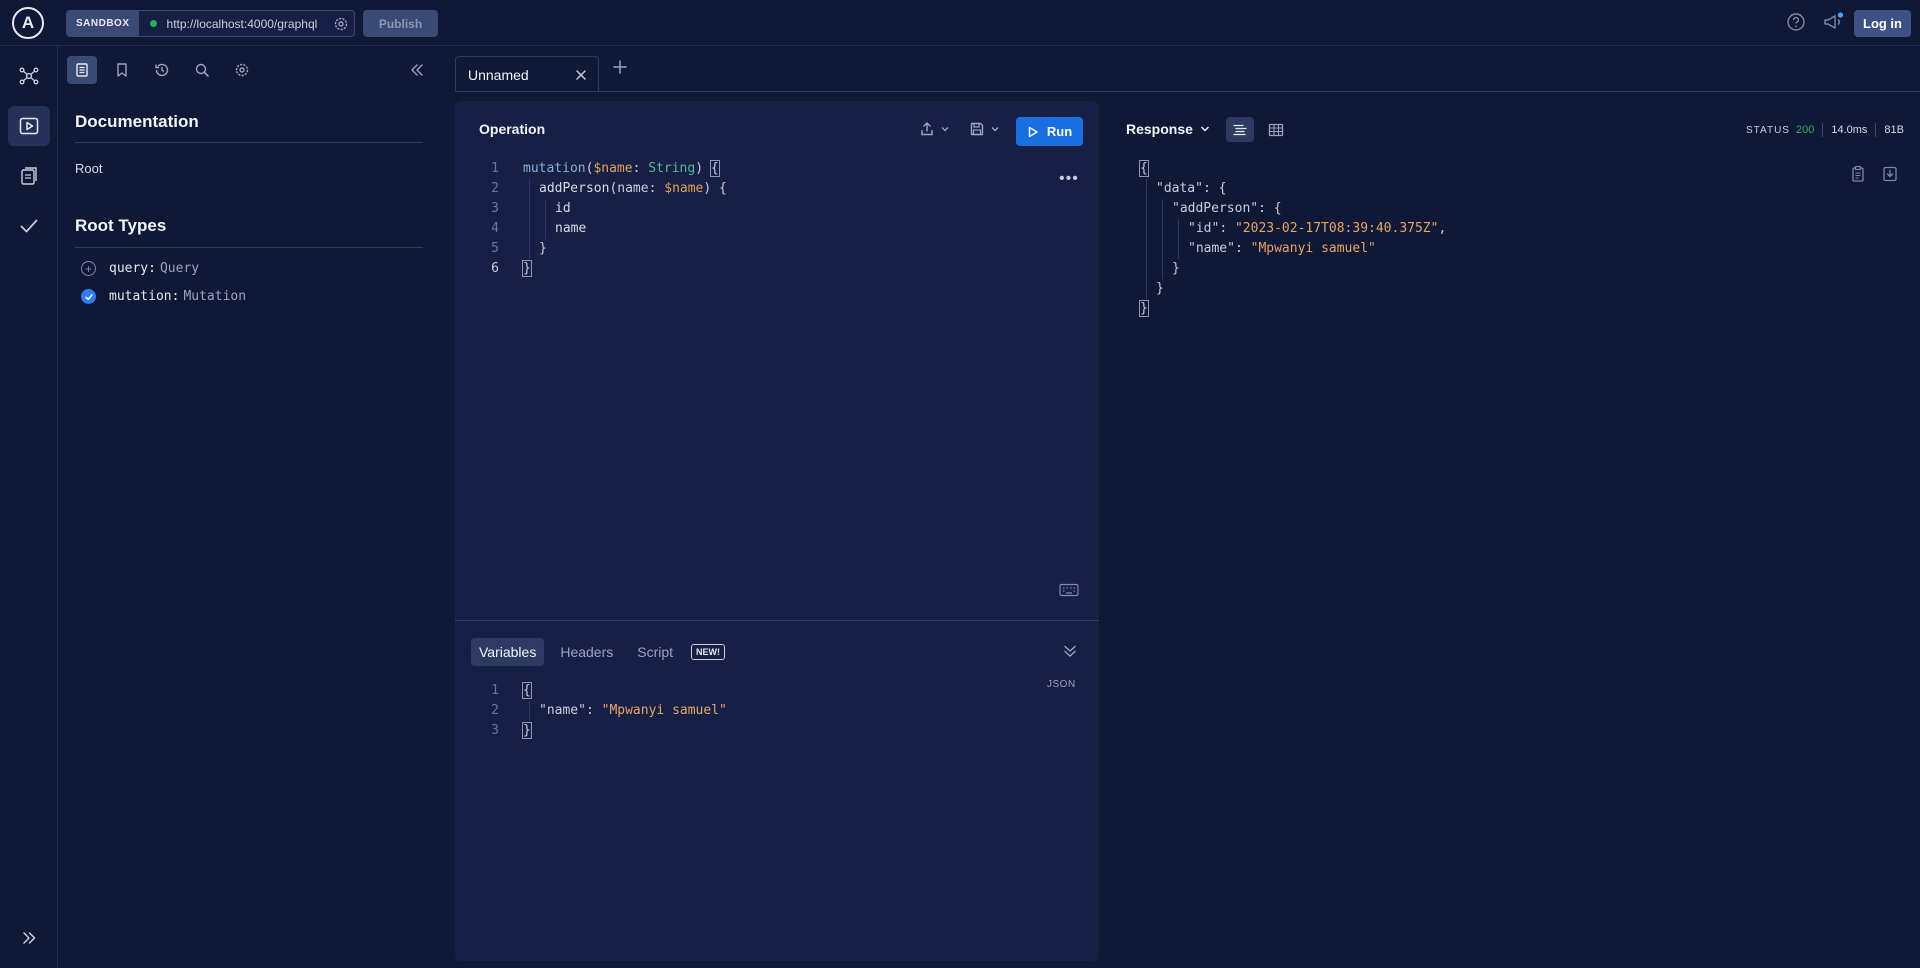 The height and width of the screenshot is (968, 1920). I want to click on root-type-field: mutation:, so click(144, 296).